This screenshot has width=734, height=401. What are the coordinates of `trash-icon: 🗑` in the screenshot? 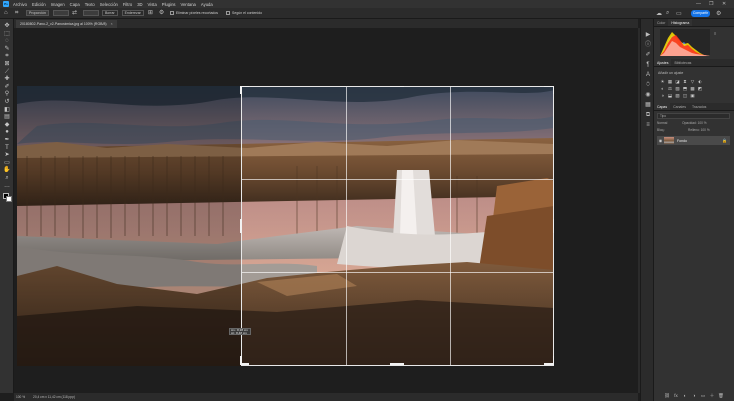 It's located at (721, 396).